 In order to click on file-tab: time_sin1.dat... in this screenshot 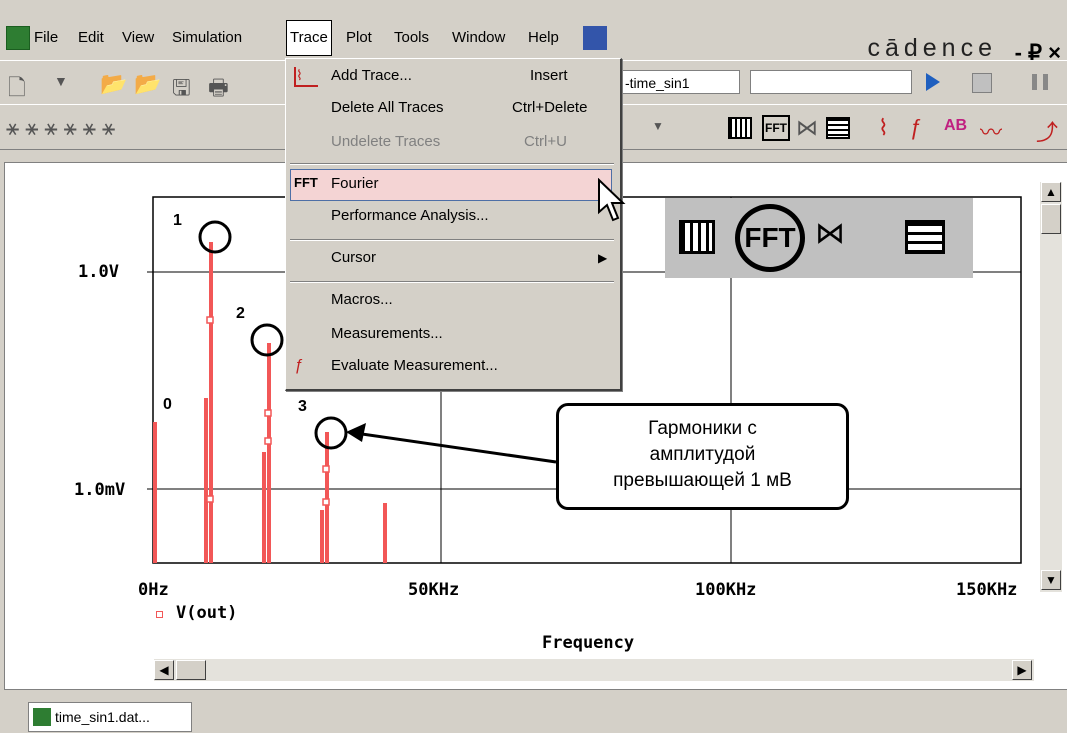, I will do `click(110, 717)`.